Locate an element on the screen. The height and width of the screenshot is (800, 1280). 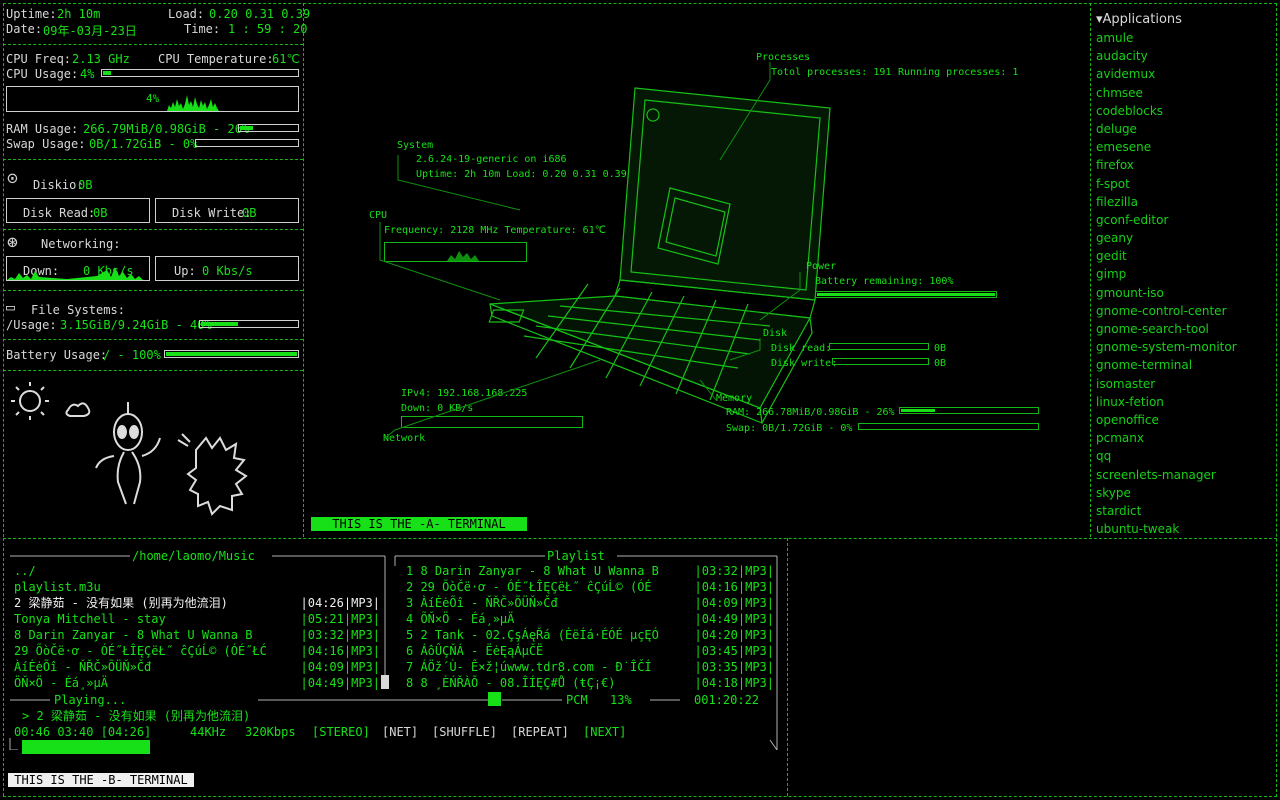
track-name: 2 29 ÕòČë·ơ - ÓÉ˝ŁÎĘÇëŁ˝ ĉÇúĹ© (ÓÉ is located at coordinates (529, 587).